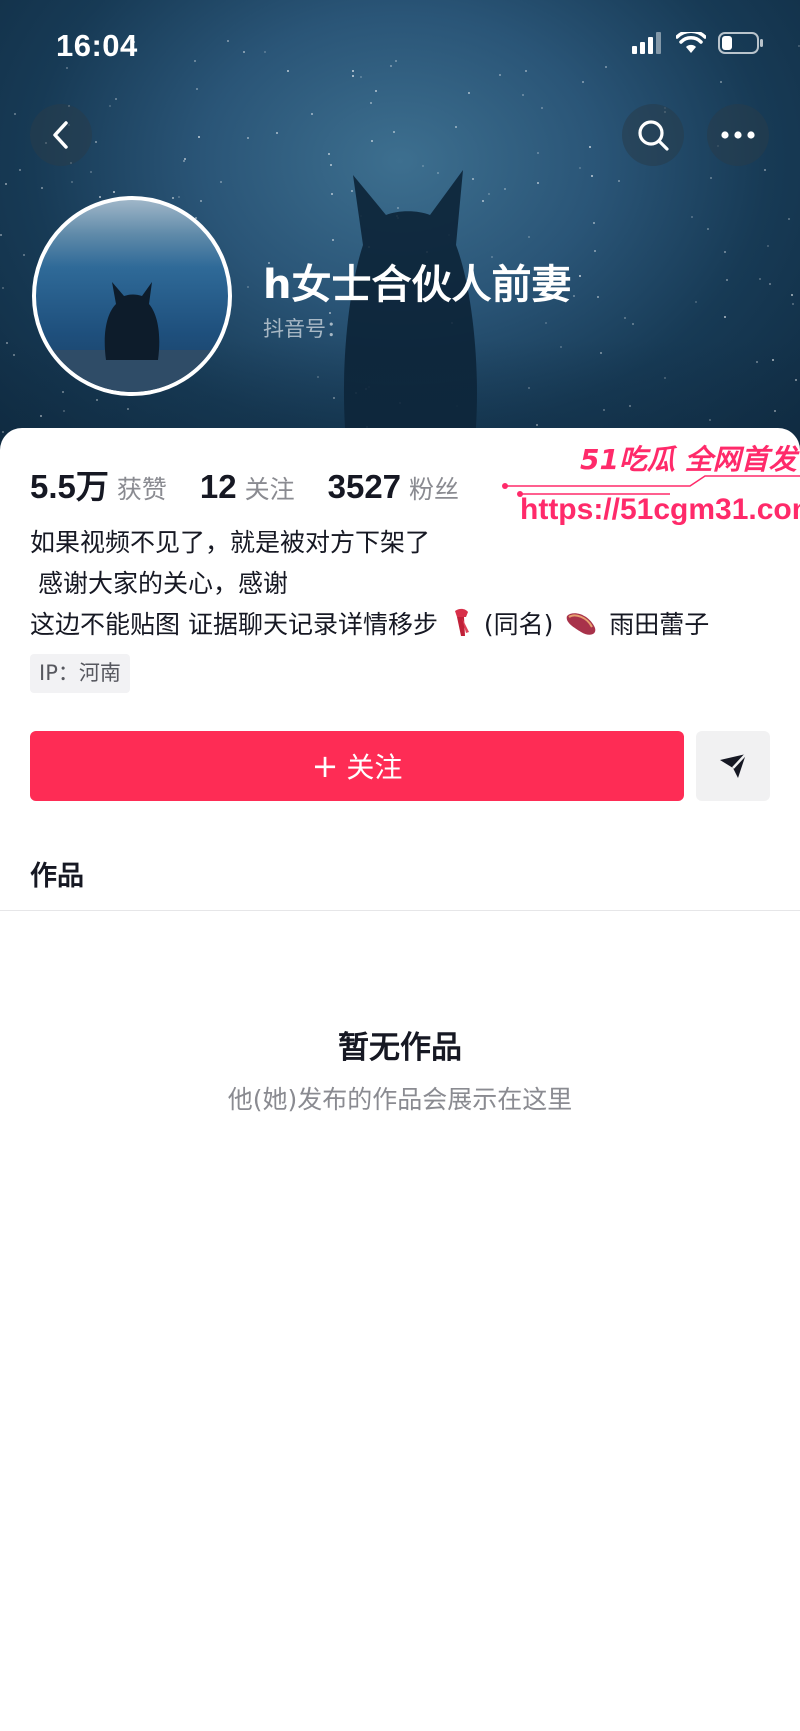 The height and width of the screenshot is (1731, 800). What do you see at coordinates (141, 489) in the screenshot?
I see `stat-label: 获赞` at bounding box center [141, 489].